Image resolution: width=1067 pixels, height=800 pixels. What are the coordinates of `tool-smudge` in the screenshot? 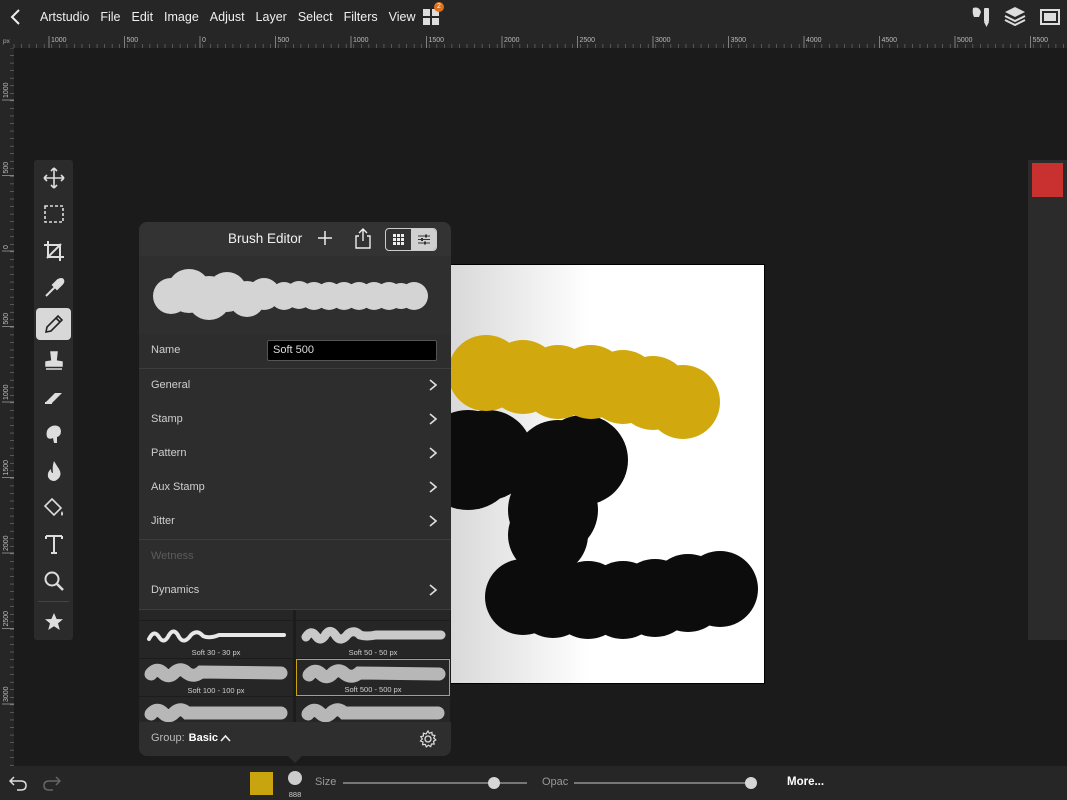 It's located at (53, 434).